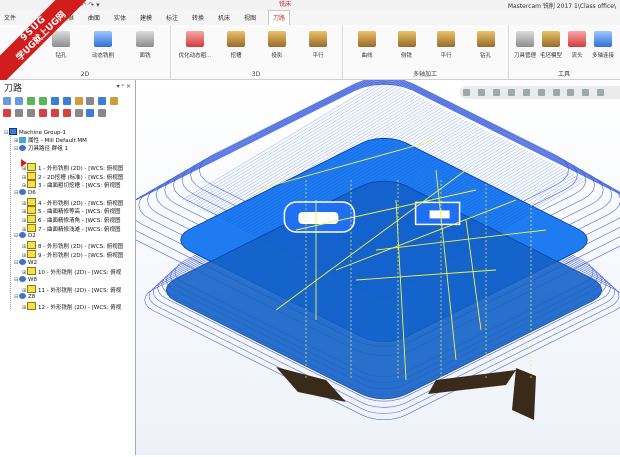 This screenshot has width=620, height=457. What do you see at coordinates (72, 176) in the screenshot?
I see `toolpath-operation: ⊞ 2 - 2D挖槽 (标准) - [WCS: 俯视图` at bounding box center [72, 176].